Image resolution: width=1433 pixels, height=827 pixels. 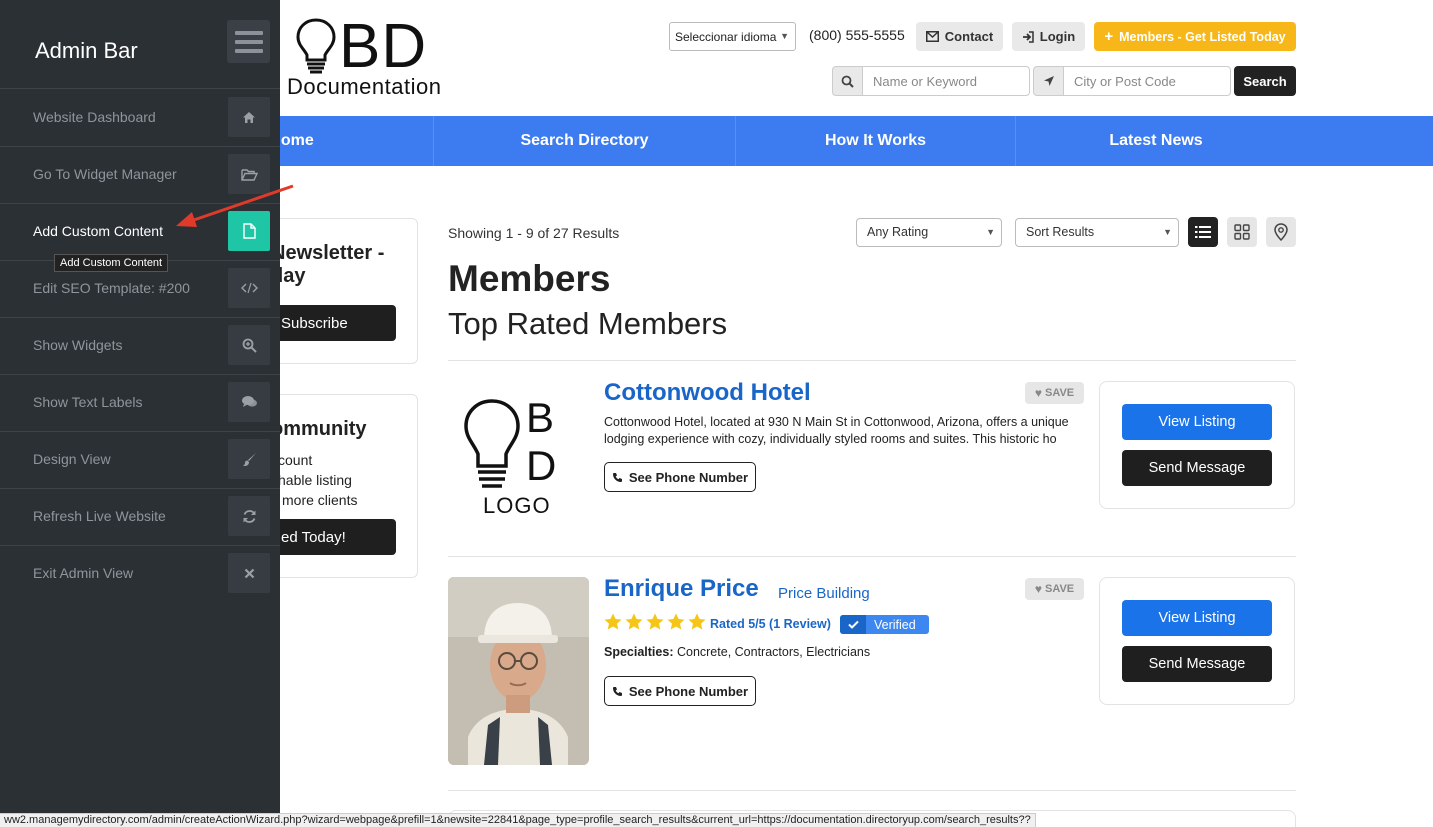 I want to click on specialties-value: Concrete, Contractors, Electricians, so click(x=773, y=652).